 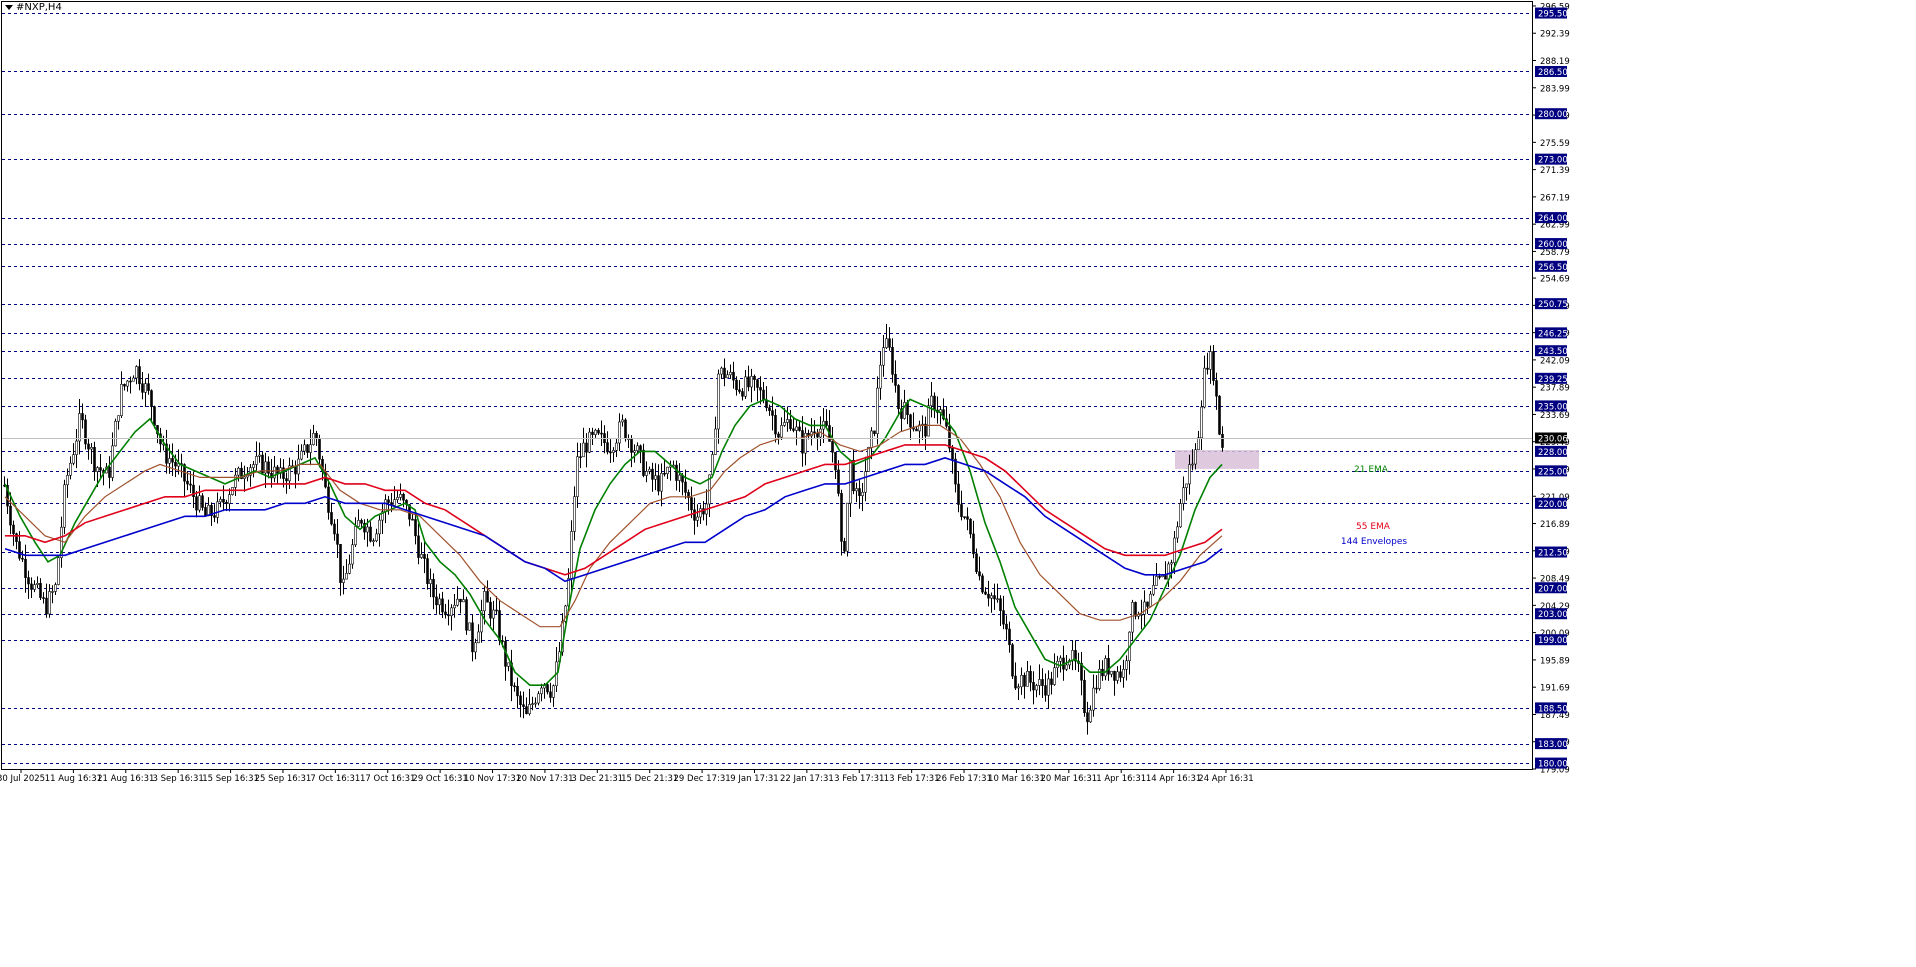 I want to click on time-tick-label: 21 Aug 16:31, so click(x=125, y=779).